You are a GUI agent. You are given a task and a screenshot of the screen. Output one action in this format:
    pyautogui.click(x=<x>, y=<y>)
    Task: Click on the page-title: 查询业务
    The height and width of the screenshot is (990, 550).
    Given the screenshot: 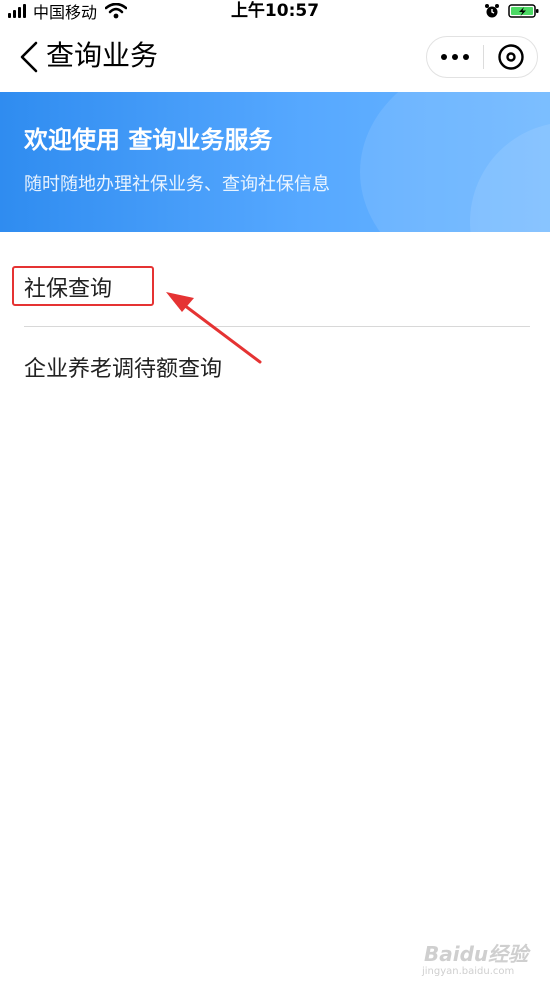 What is the action you would take?
    pyautogui.click(x=102, y=55)
    